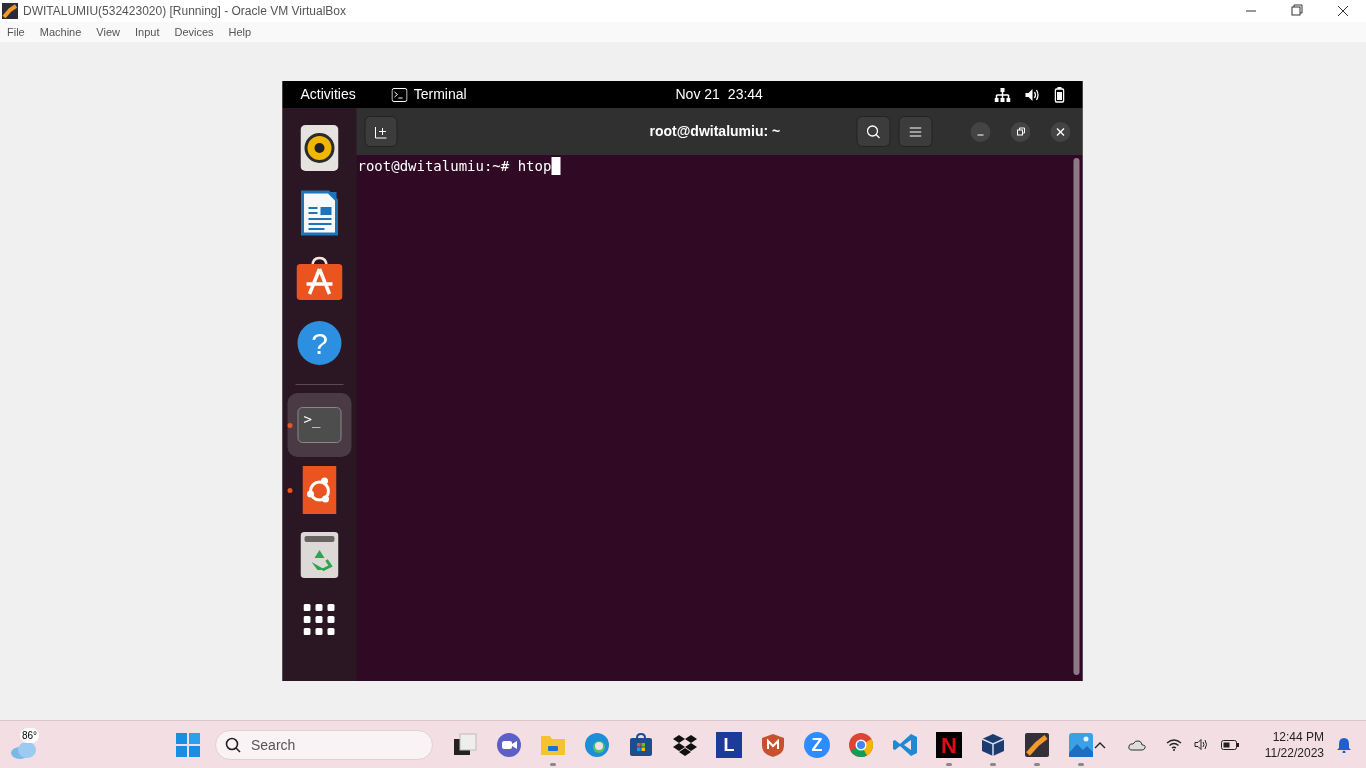  I want to click on menu-button, so click(915, 131).